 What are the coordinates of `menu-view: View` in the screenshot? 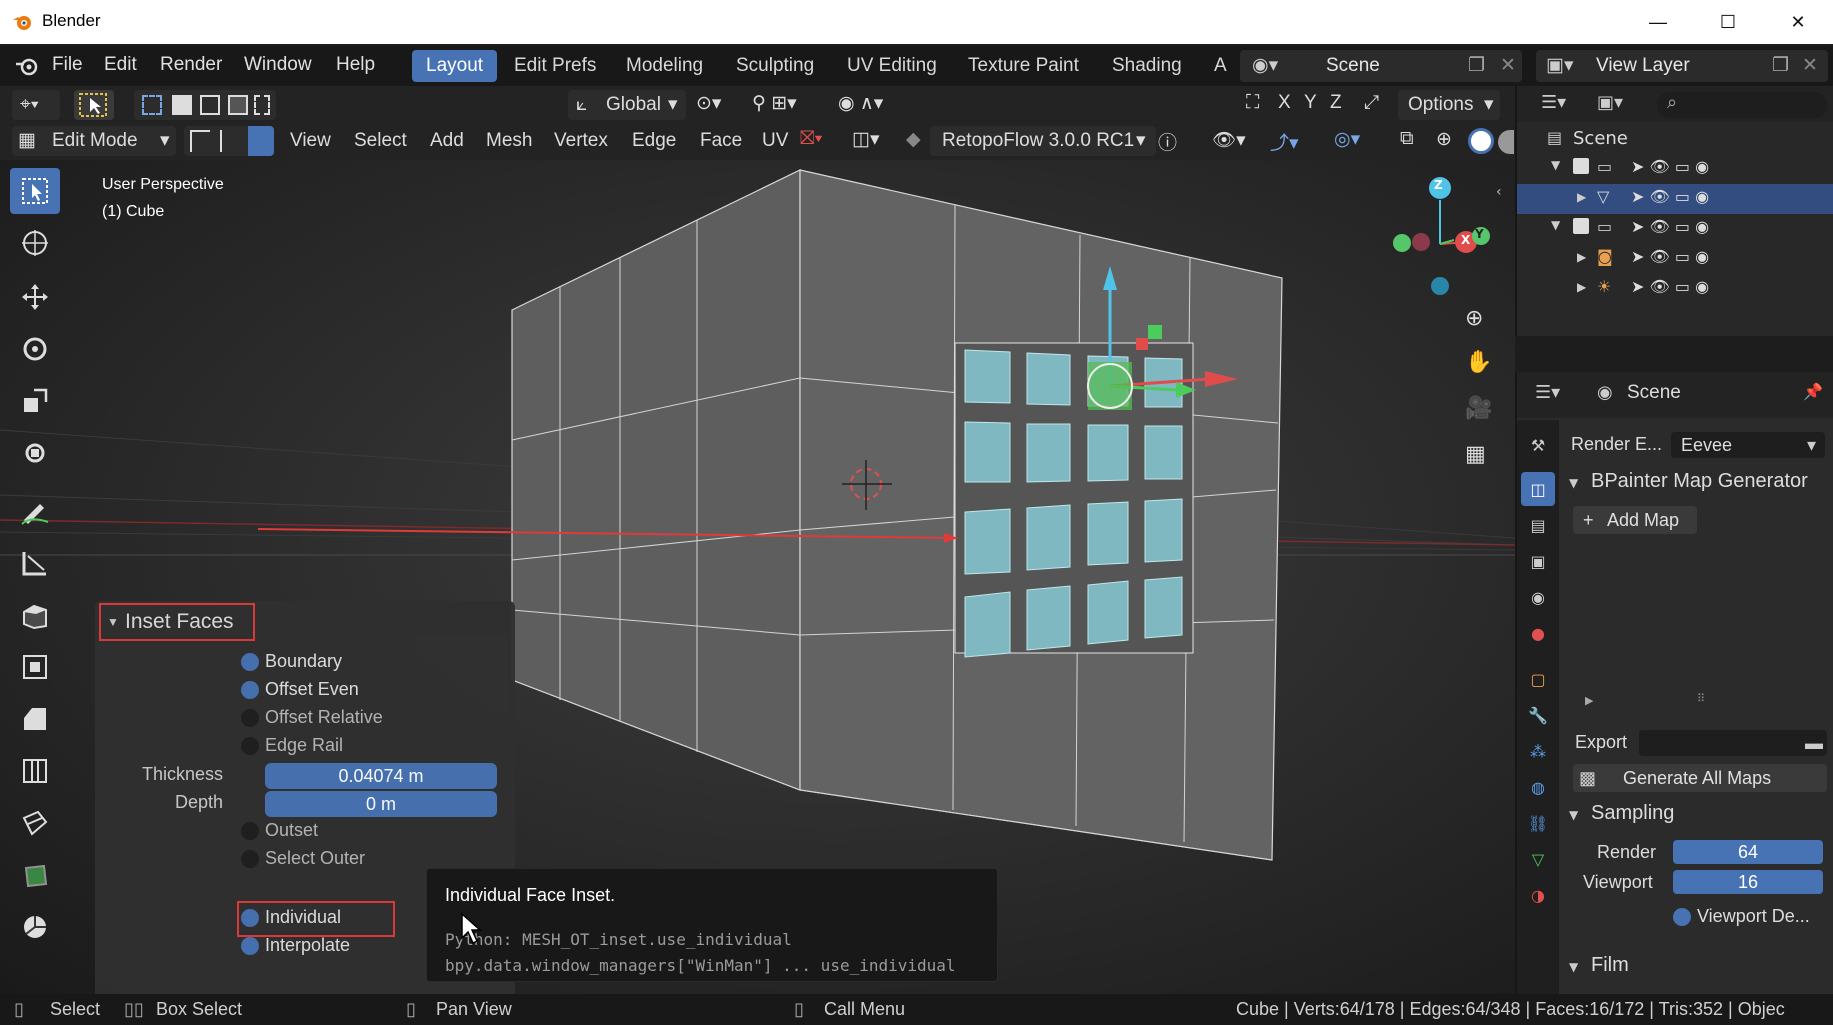 It's located at (310, 141).